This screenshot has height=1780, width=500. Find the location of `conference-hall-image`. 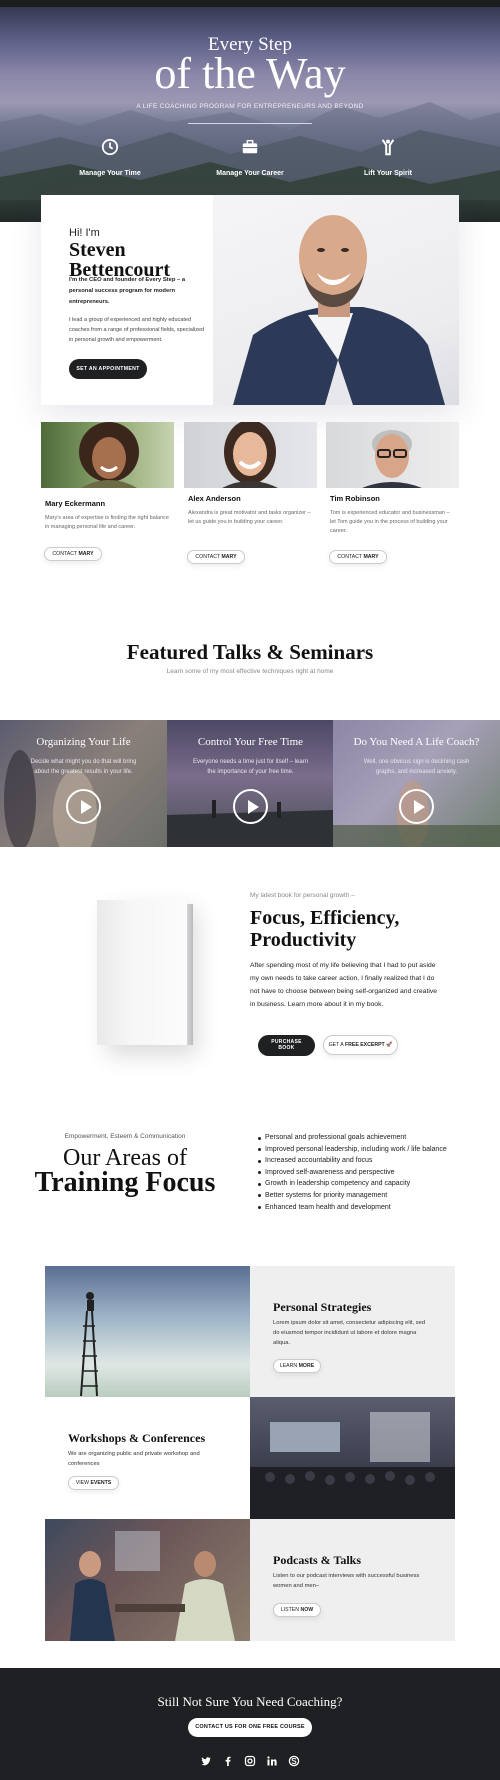

conference-hall-image is located at coordinates (352, 1458).